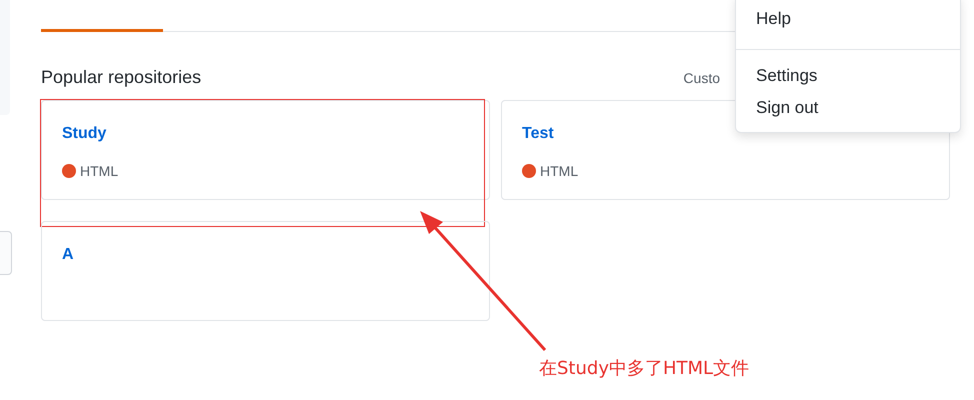 The image size is (974, 400). Describe the element at coordinates (265, 134) in the screenshot. I see `repository-link: Study` at that location.